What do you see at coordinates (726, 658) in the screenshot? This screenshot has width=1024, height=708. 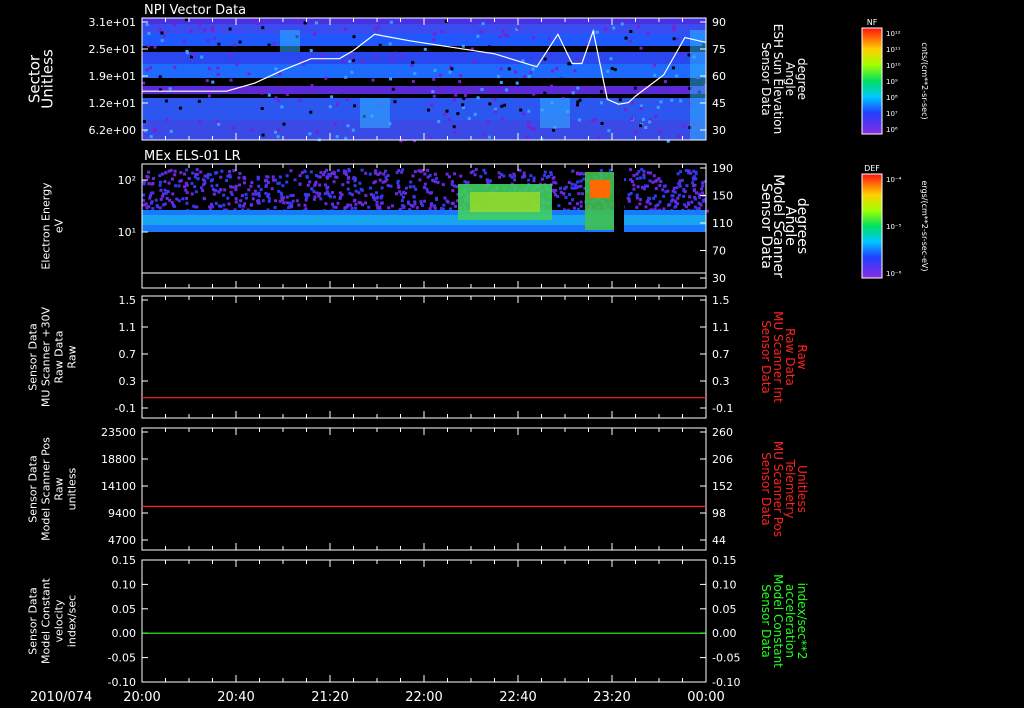 I see `right-tick-label: -0.05` at bounding box center [726, 658].